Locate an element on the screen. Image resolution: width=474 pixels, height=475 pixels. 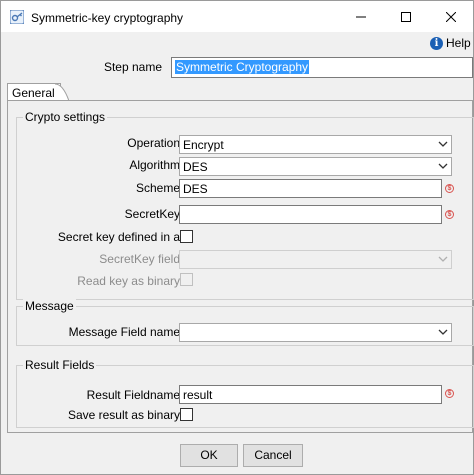
minimize-icon is located at coordinates (360, 16).